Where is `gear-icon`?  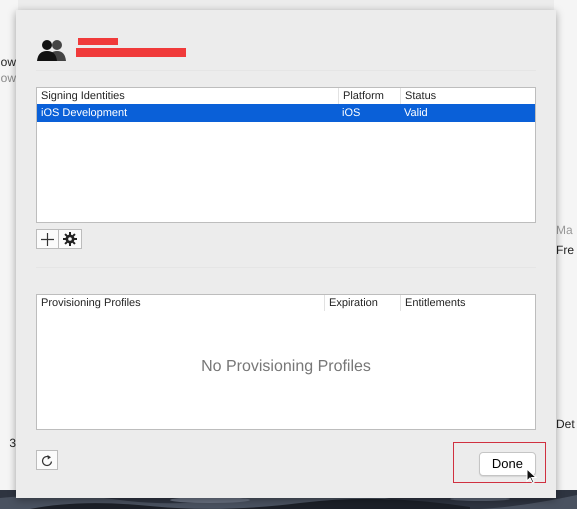
gear-icon is located at coordinates (70, 239).